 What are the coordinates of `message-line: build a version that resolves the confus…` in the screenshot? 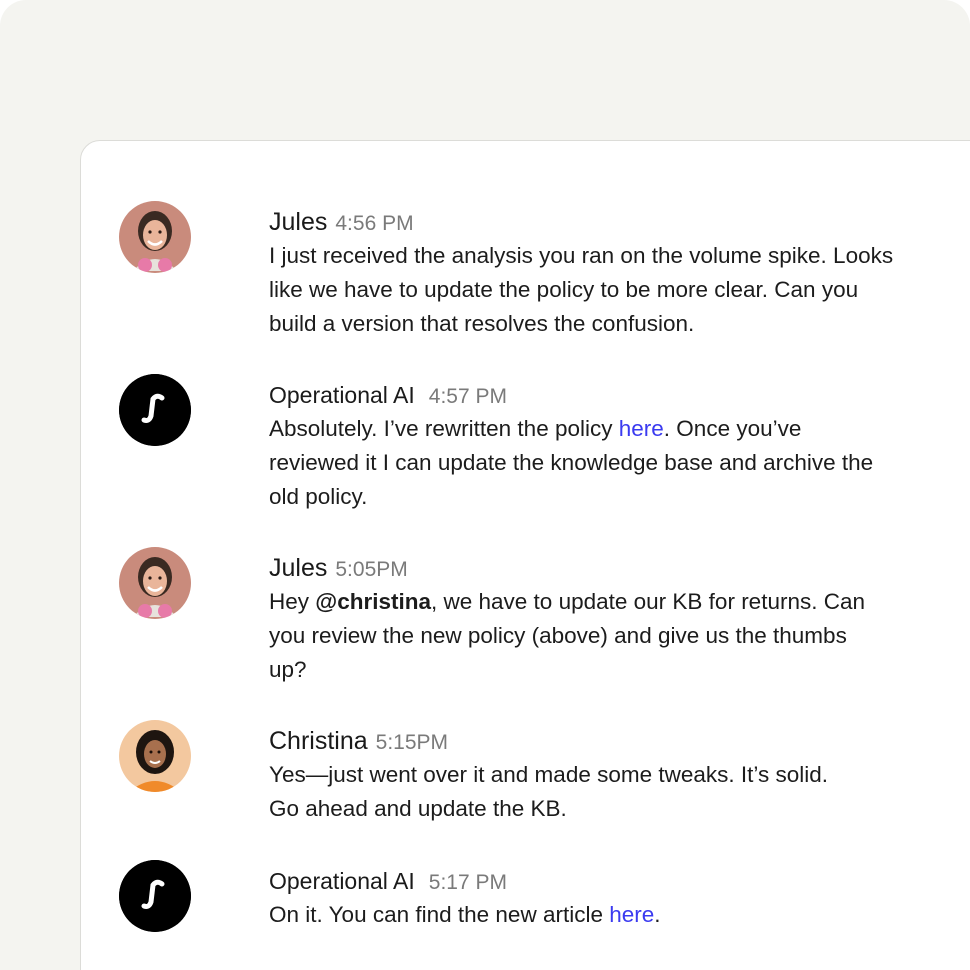 It's located at (482, 323).